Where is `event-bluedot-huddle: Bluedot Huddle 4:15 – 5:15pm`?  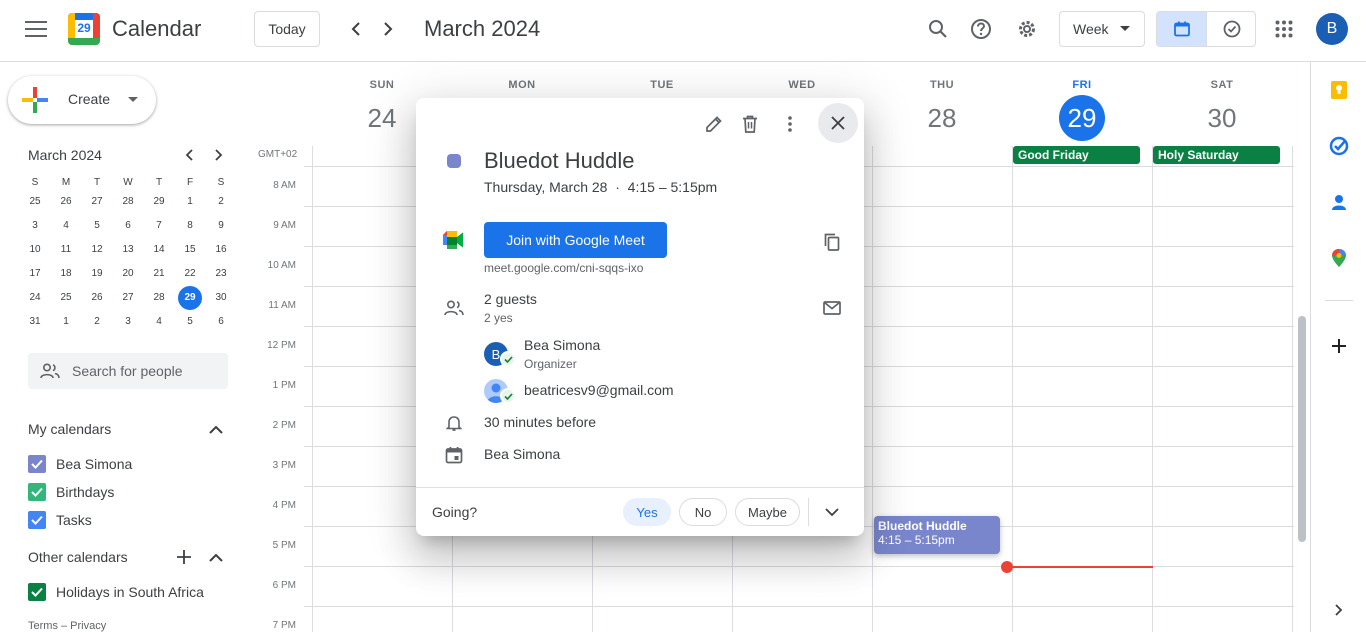 event-bluedot-huddle: Bluedot Huddle 4:15 – 5:15pm is located at coordinates (937, 535).